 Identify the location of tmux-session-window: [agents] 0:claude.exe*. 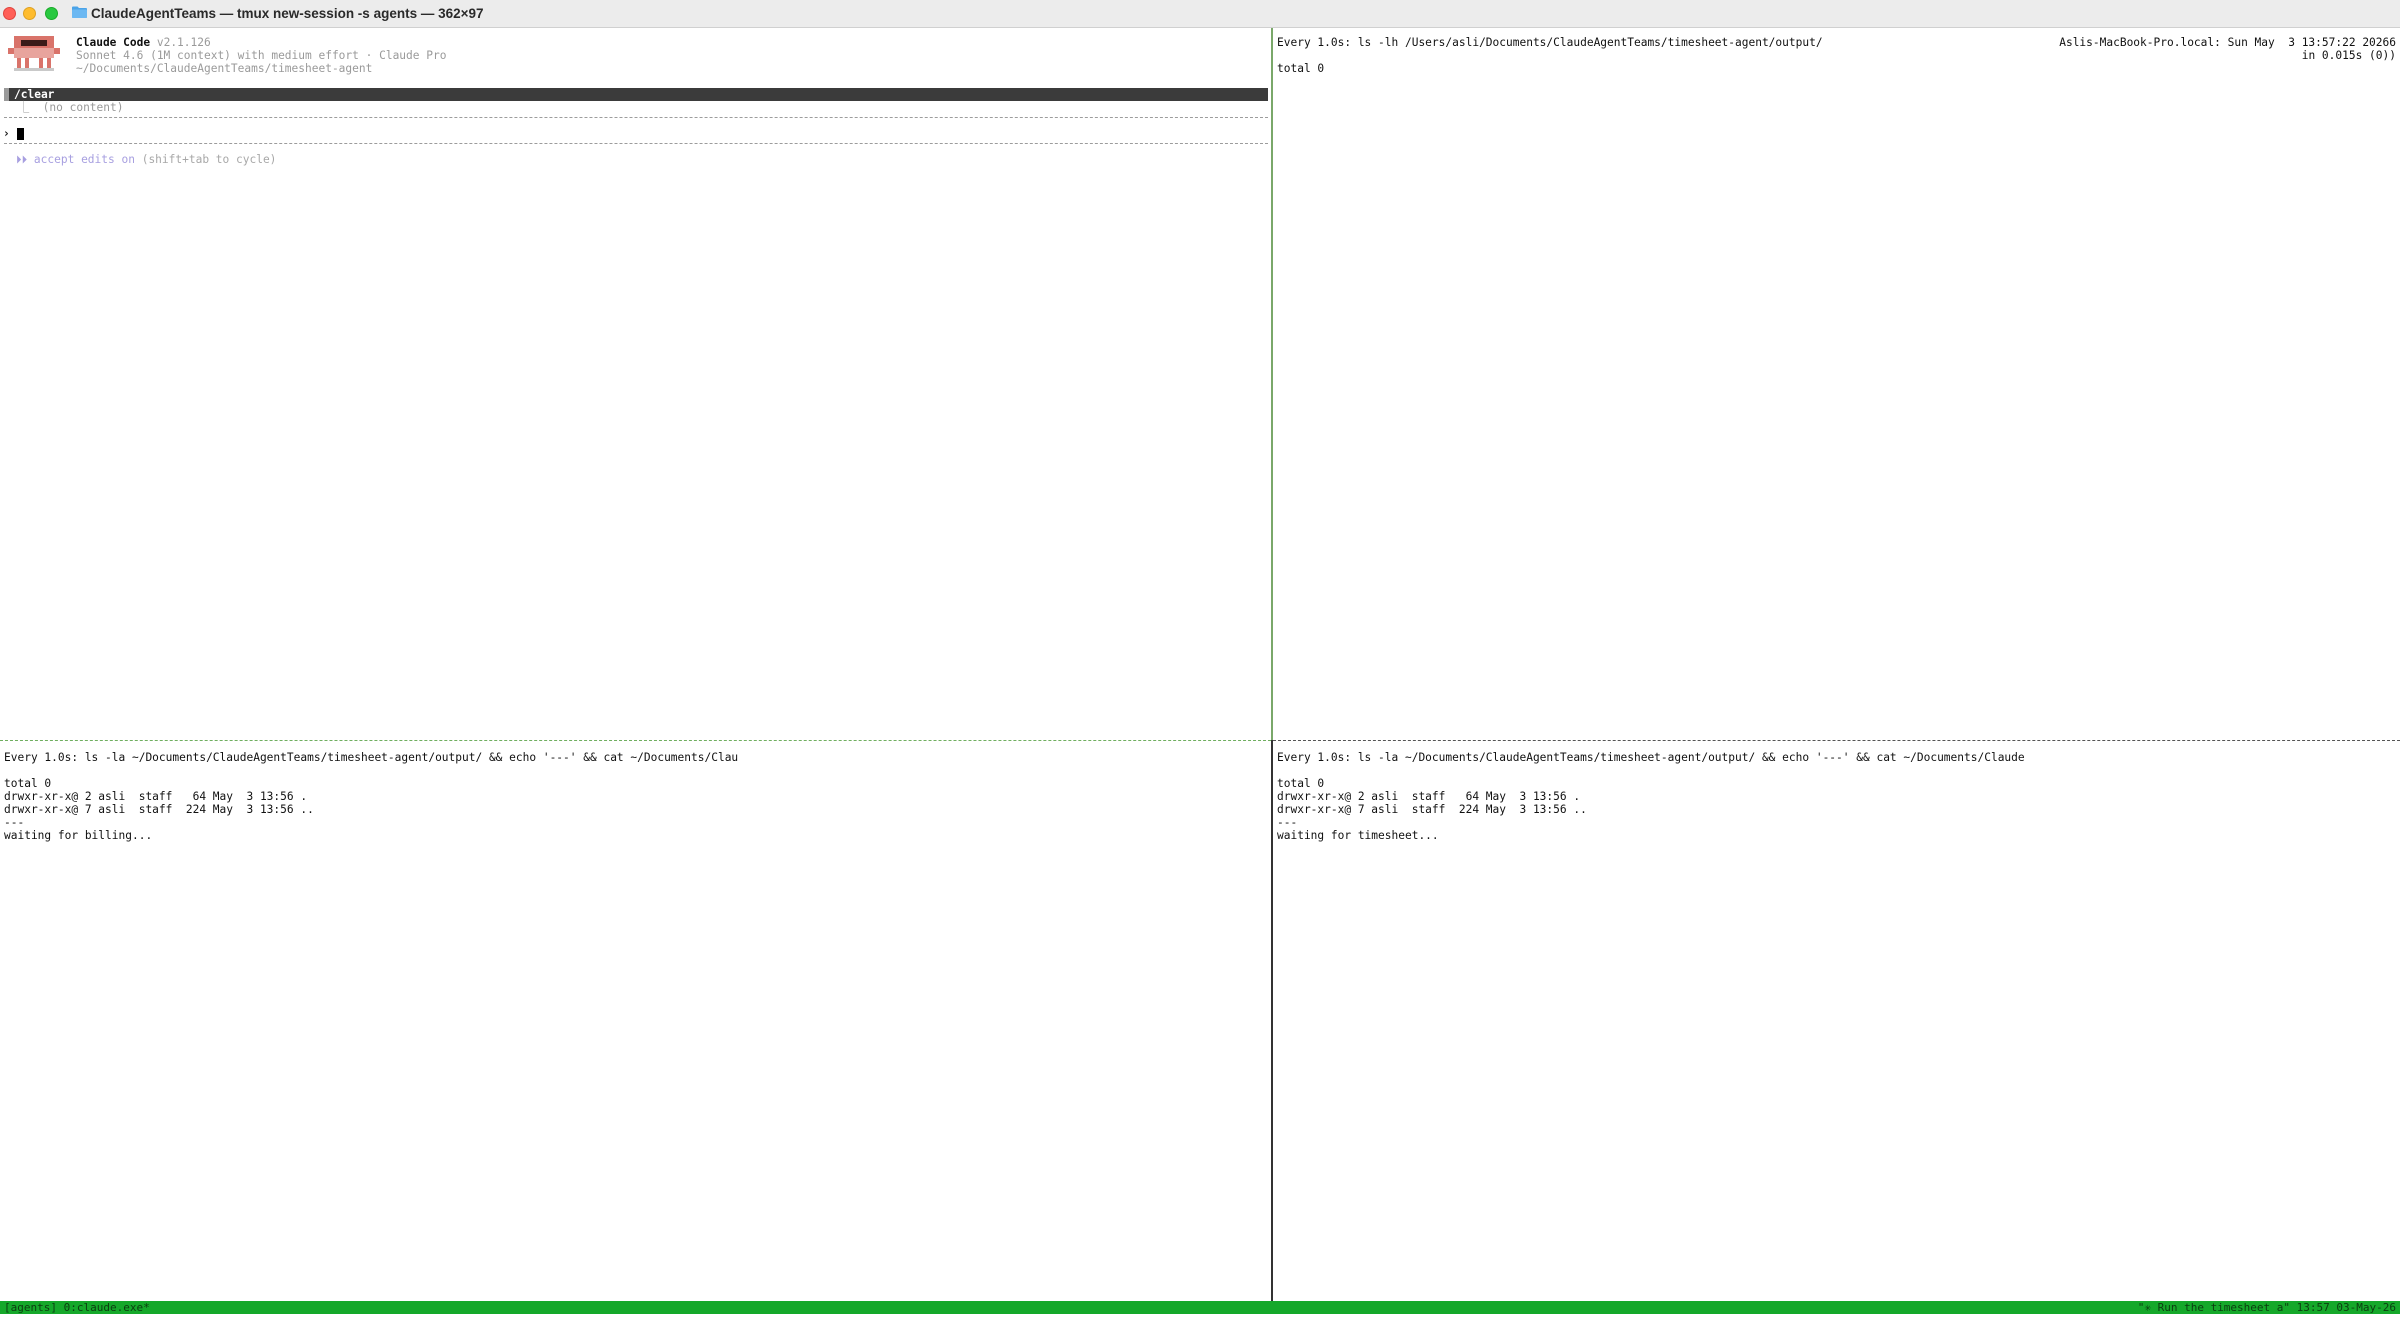
(77, 1307).